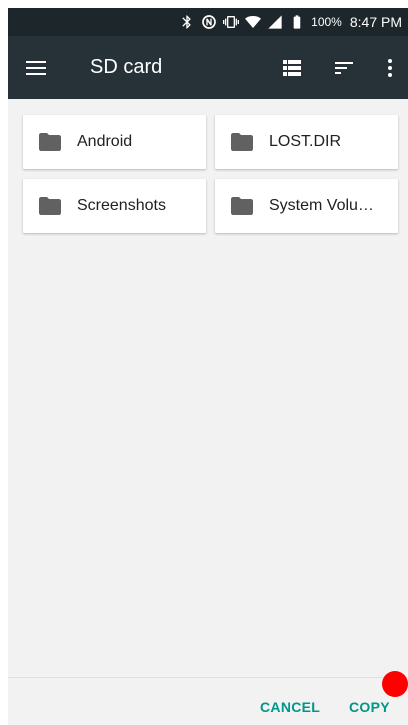 Image resolution: width=408 pixels, height=725 pixels. I want to click on wifi-icon, so click(253, 22).